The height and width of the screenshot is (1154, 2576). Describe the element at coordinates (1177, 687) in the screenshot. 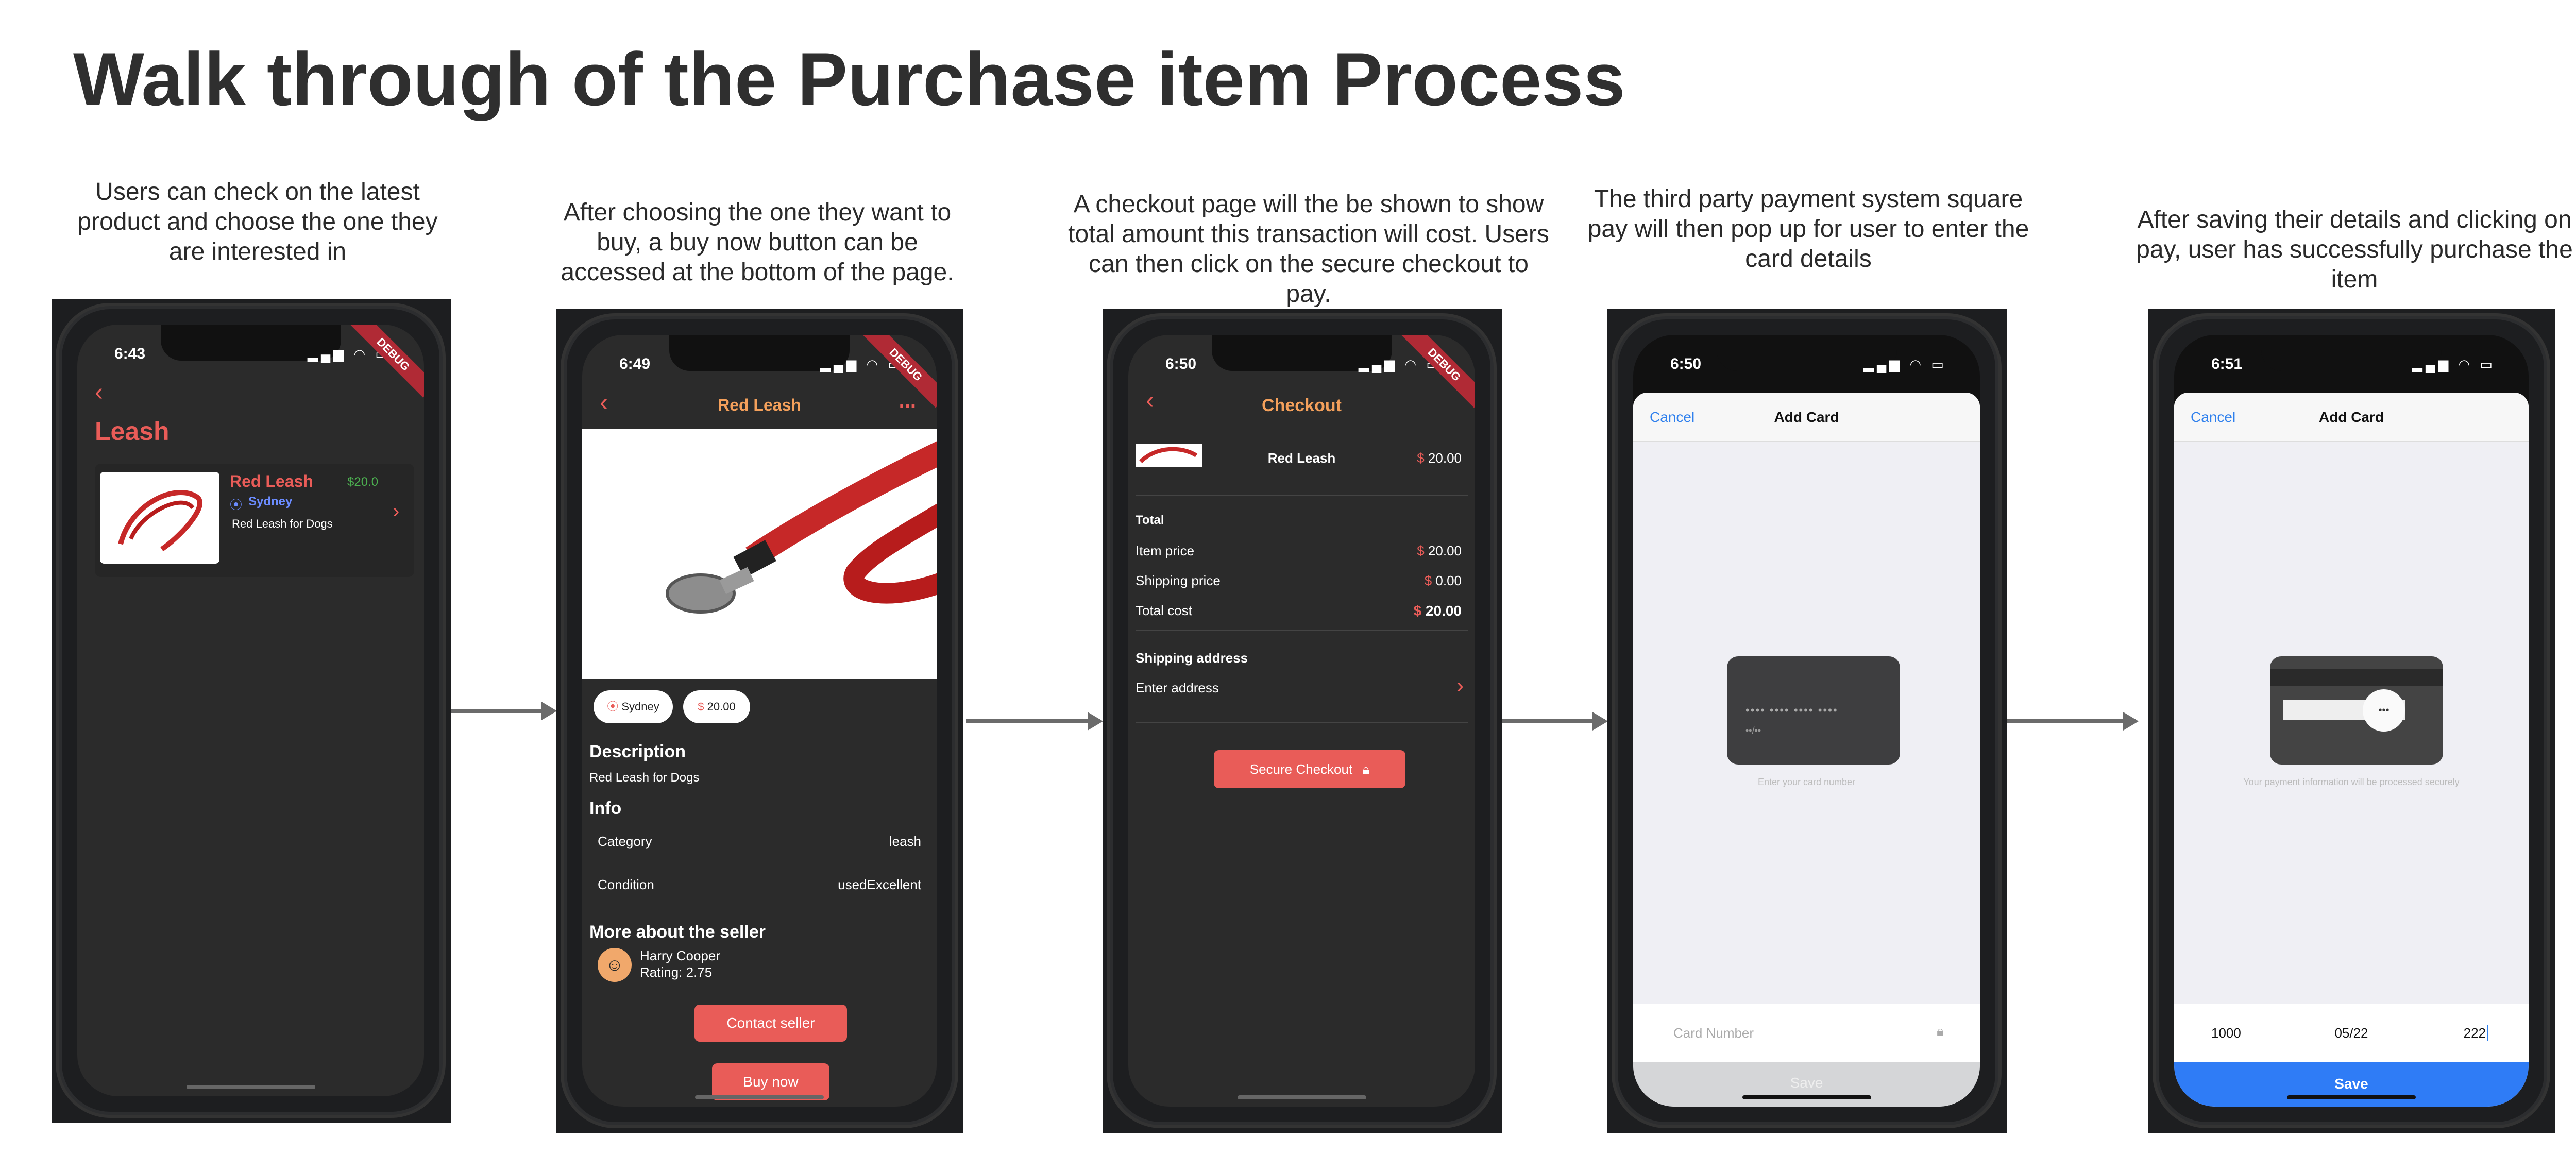

I see `enter-address-label: Enter address` at that location.